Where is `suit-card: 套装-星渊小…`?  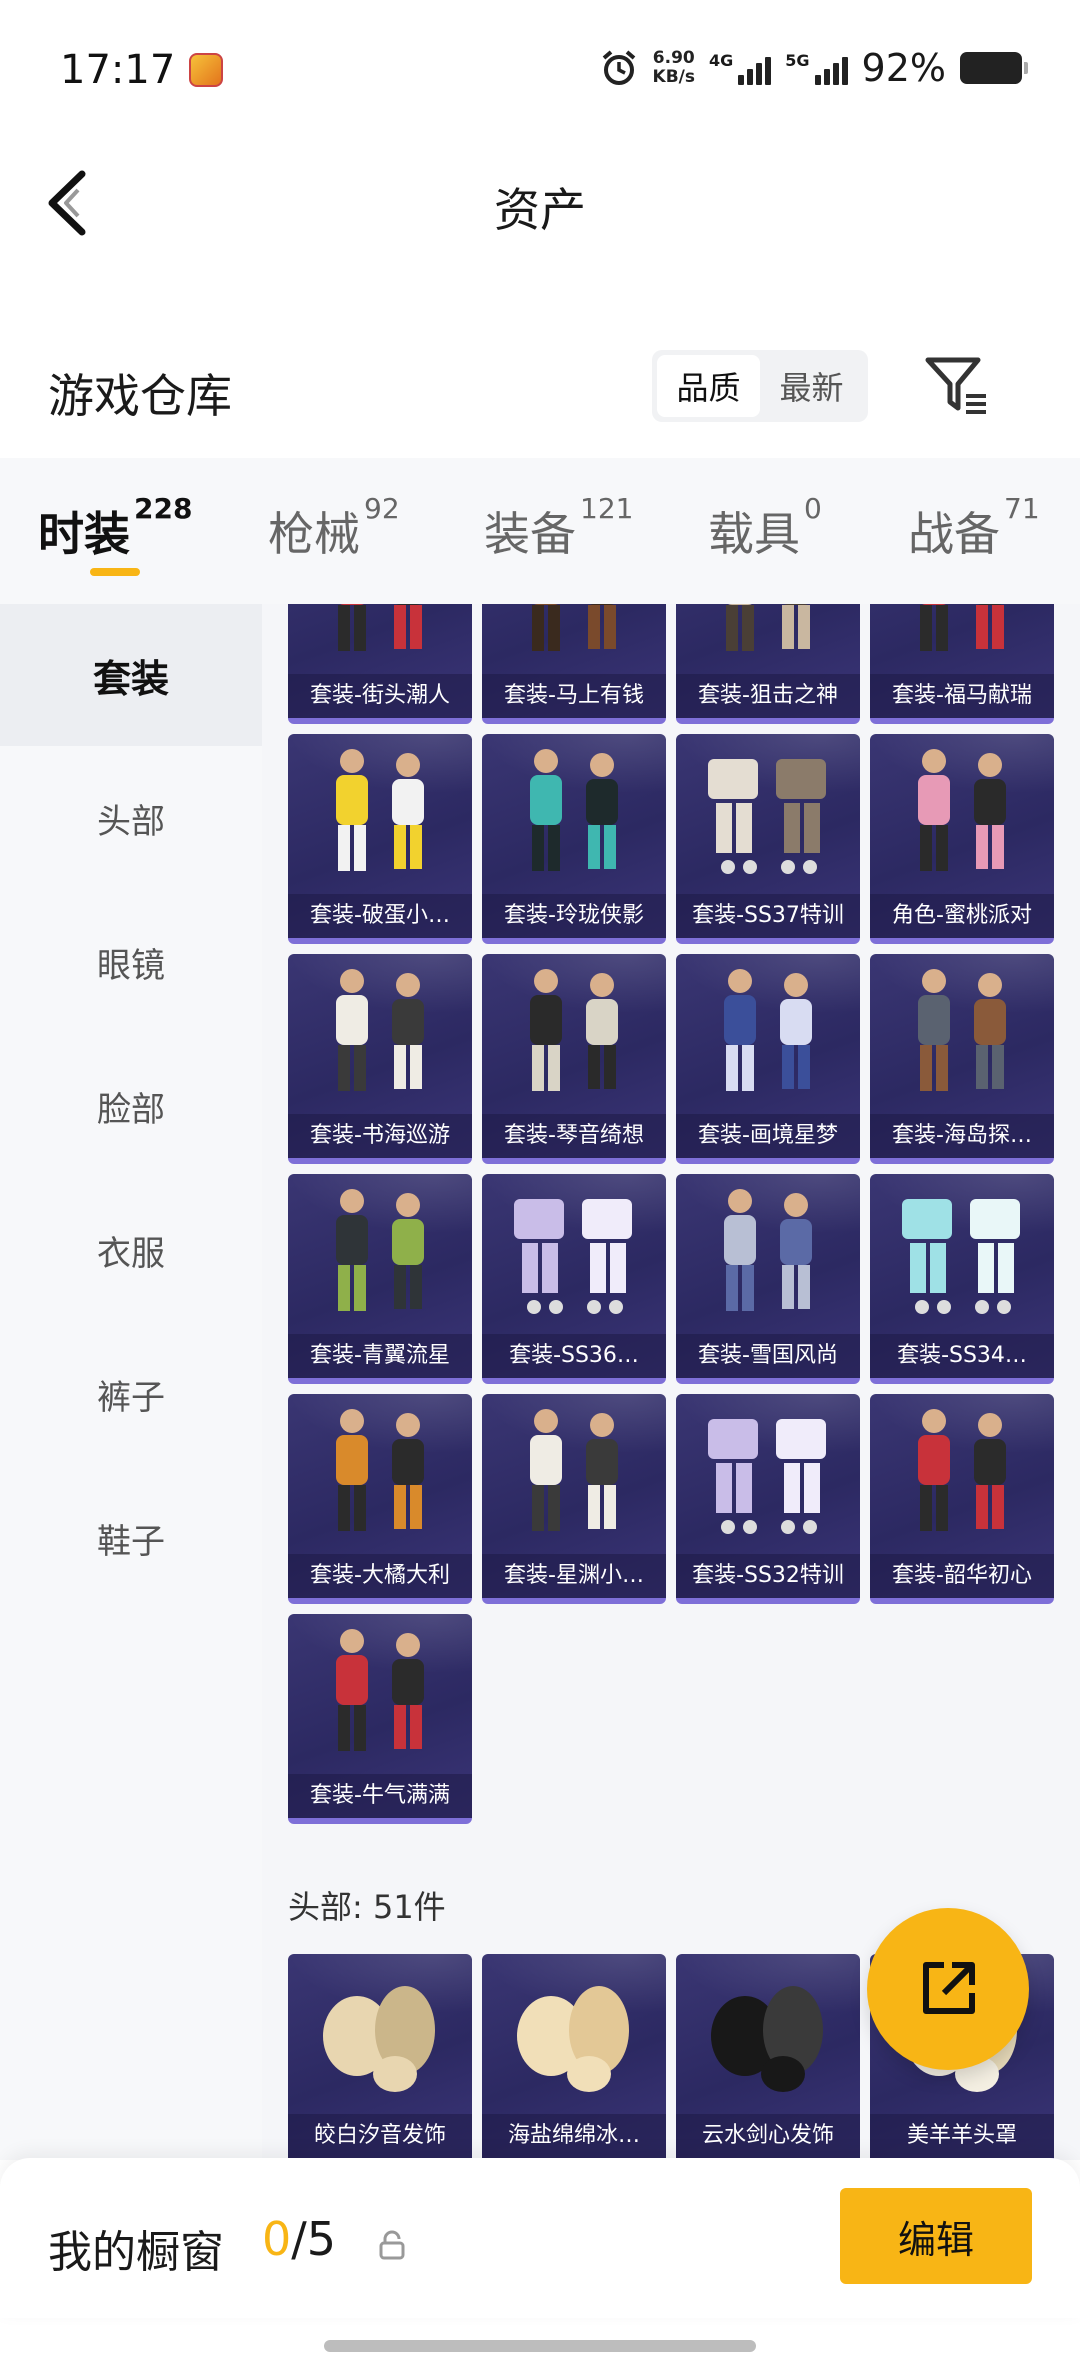
suit-card: 套装-星渊小… is located at coordinates (574, 1499).